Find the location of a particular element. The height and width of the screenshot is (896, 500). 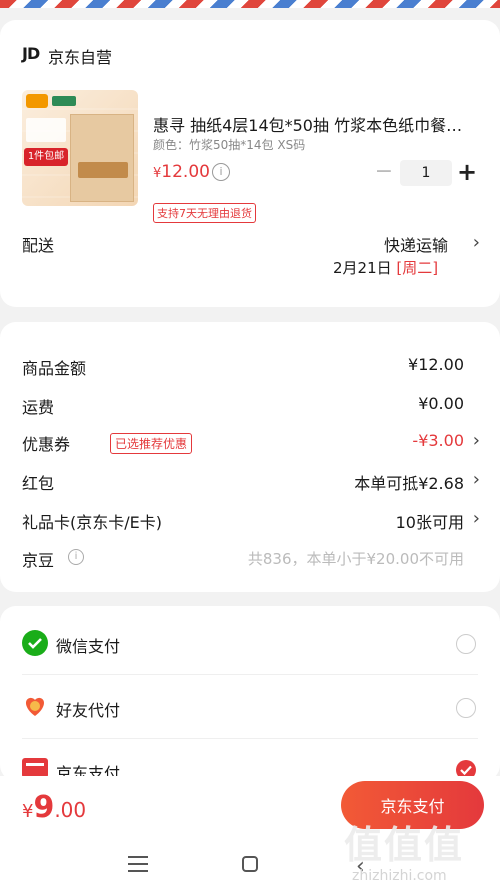

menu-icon is located at coordinates (138, 864).